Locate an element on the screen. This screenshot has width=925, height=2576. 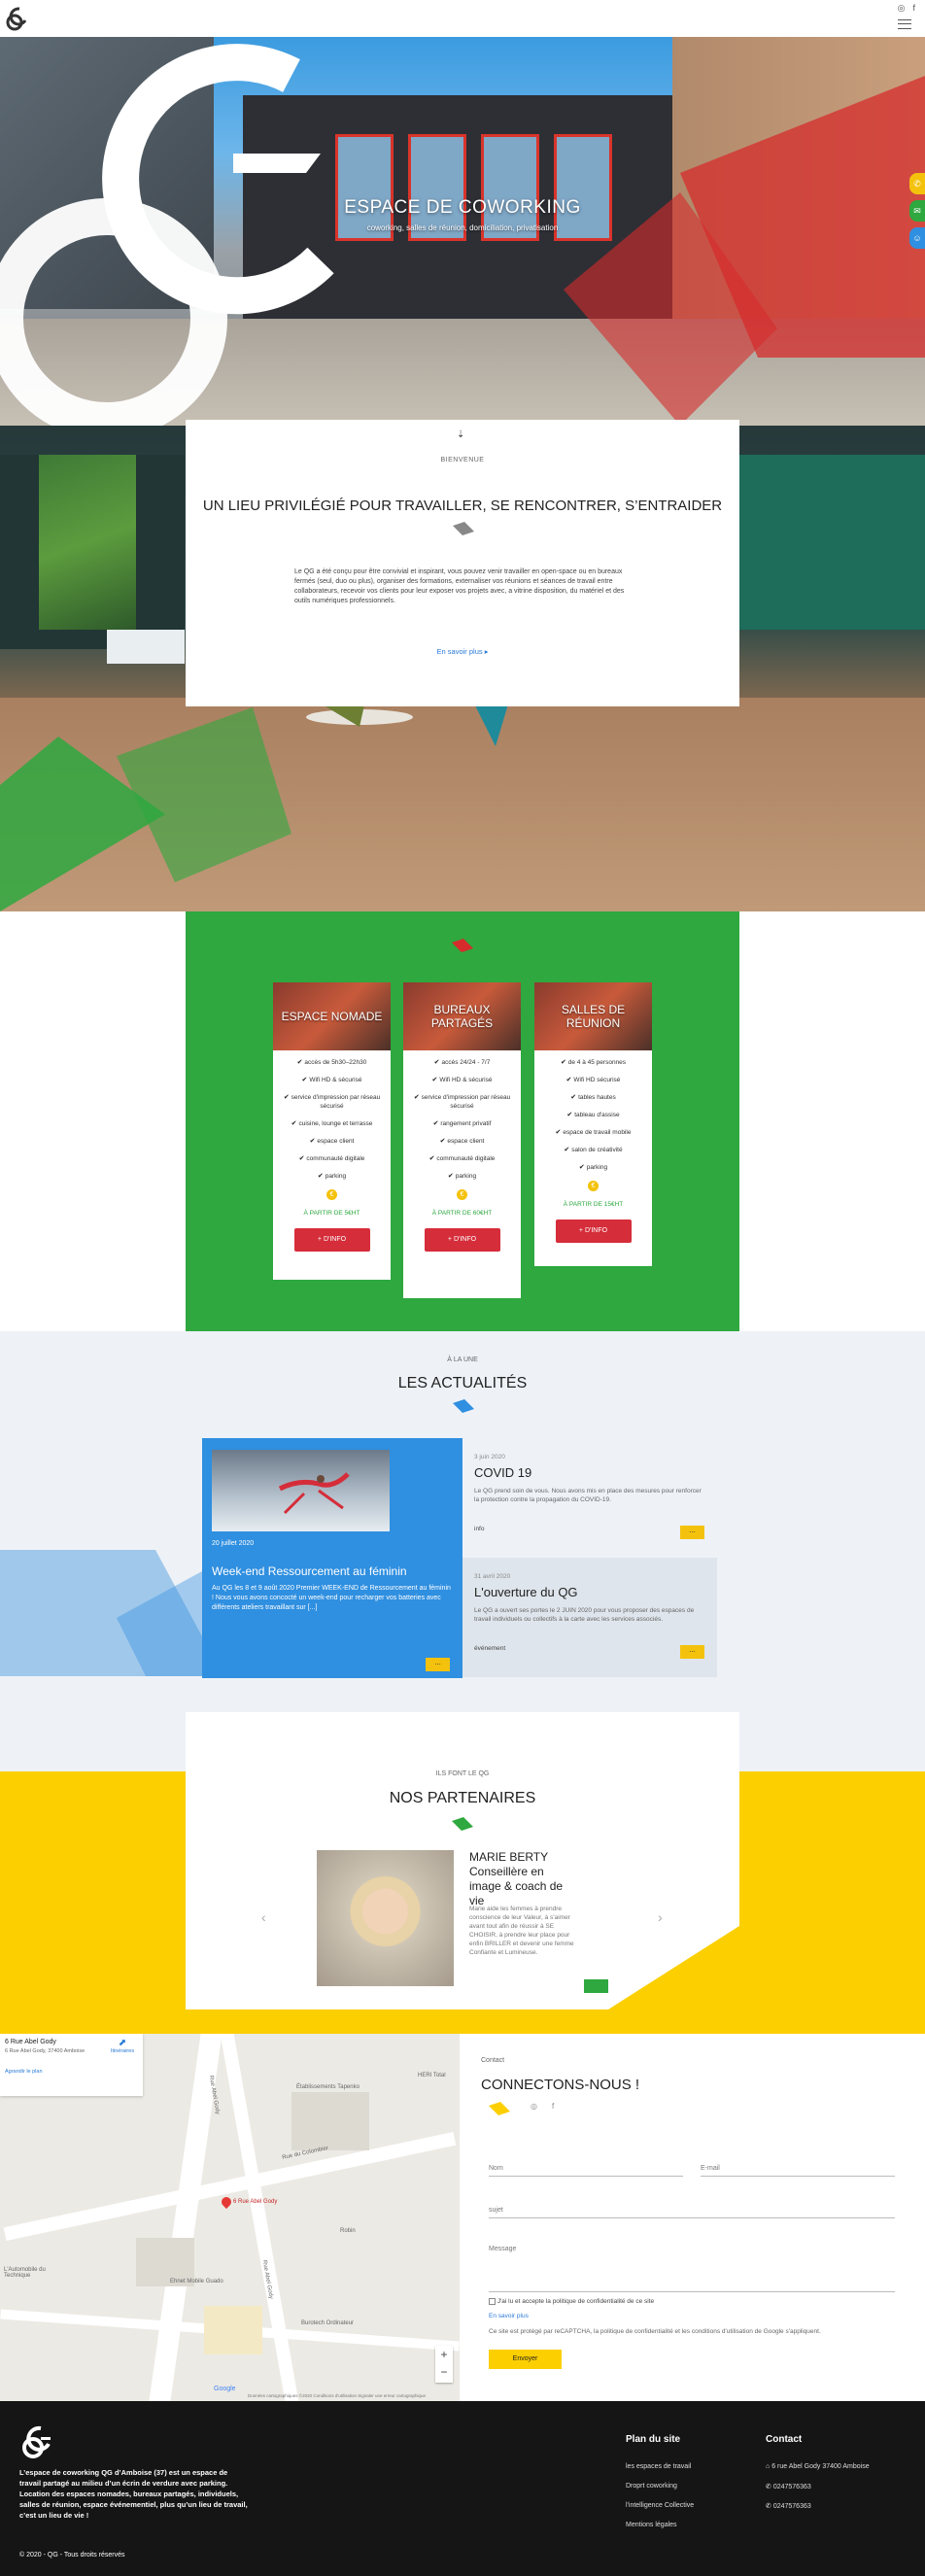
map-pin-label: 6 Rue Abel Gody is located at coordinates (255, 2202).